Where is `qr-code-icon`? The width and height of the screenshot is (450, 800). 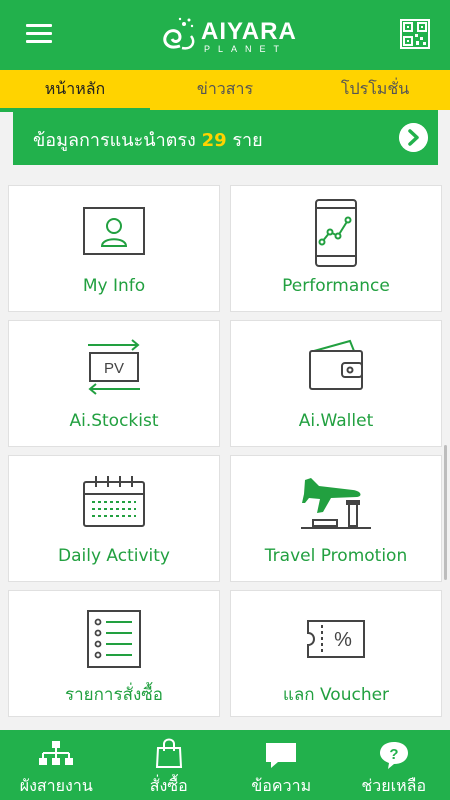
qr-code-icon is located at coordinates (415, 34).